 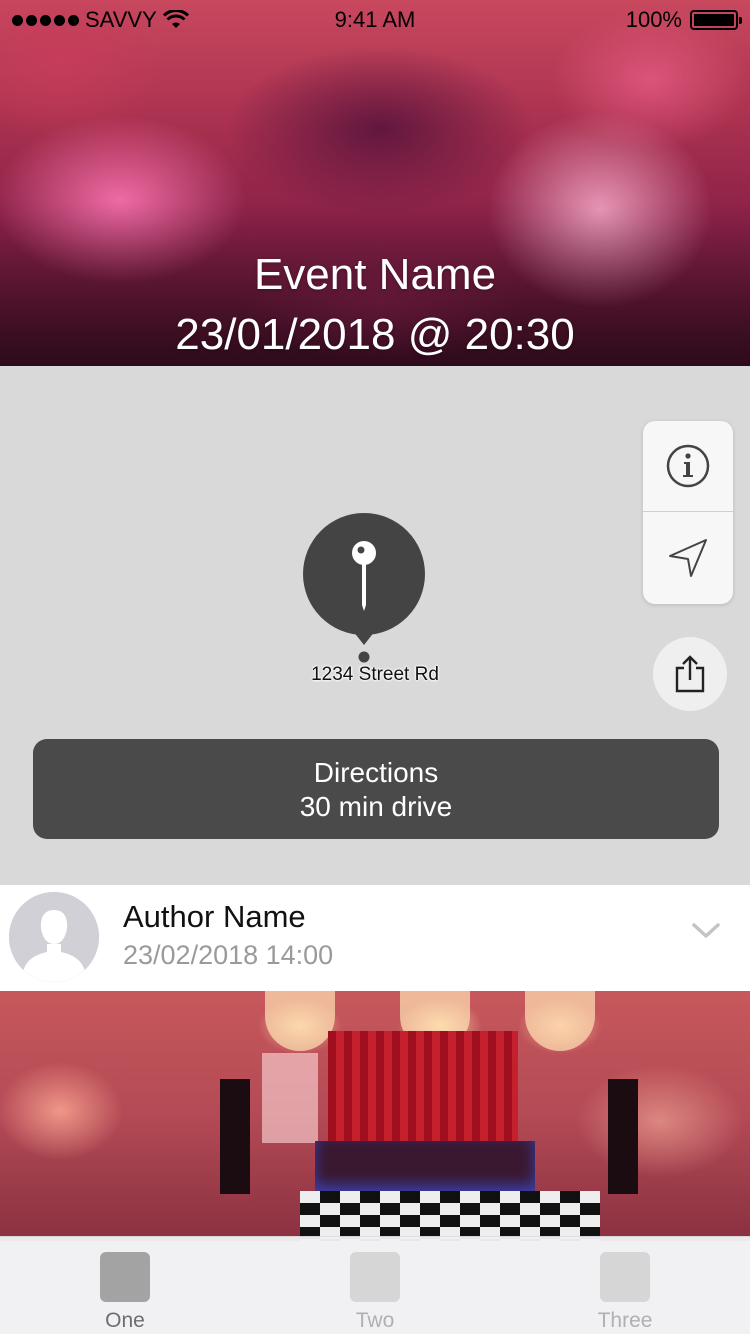 I want to click on battery-icon, so click(x=716, y=20).